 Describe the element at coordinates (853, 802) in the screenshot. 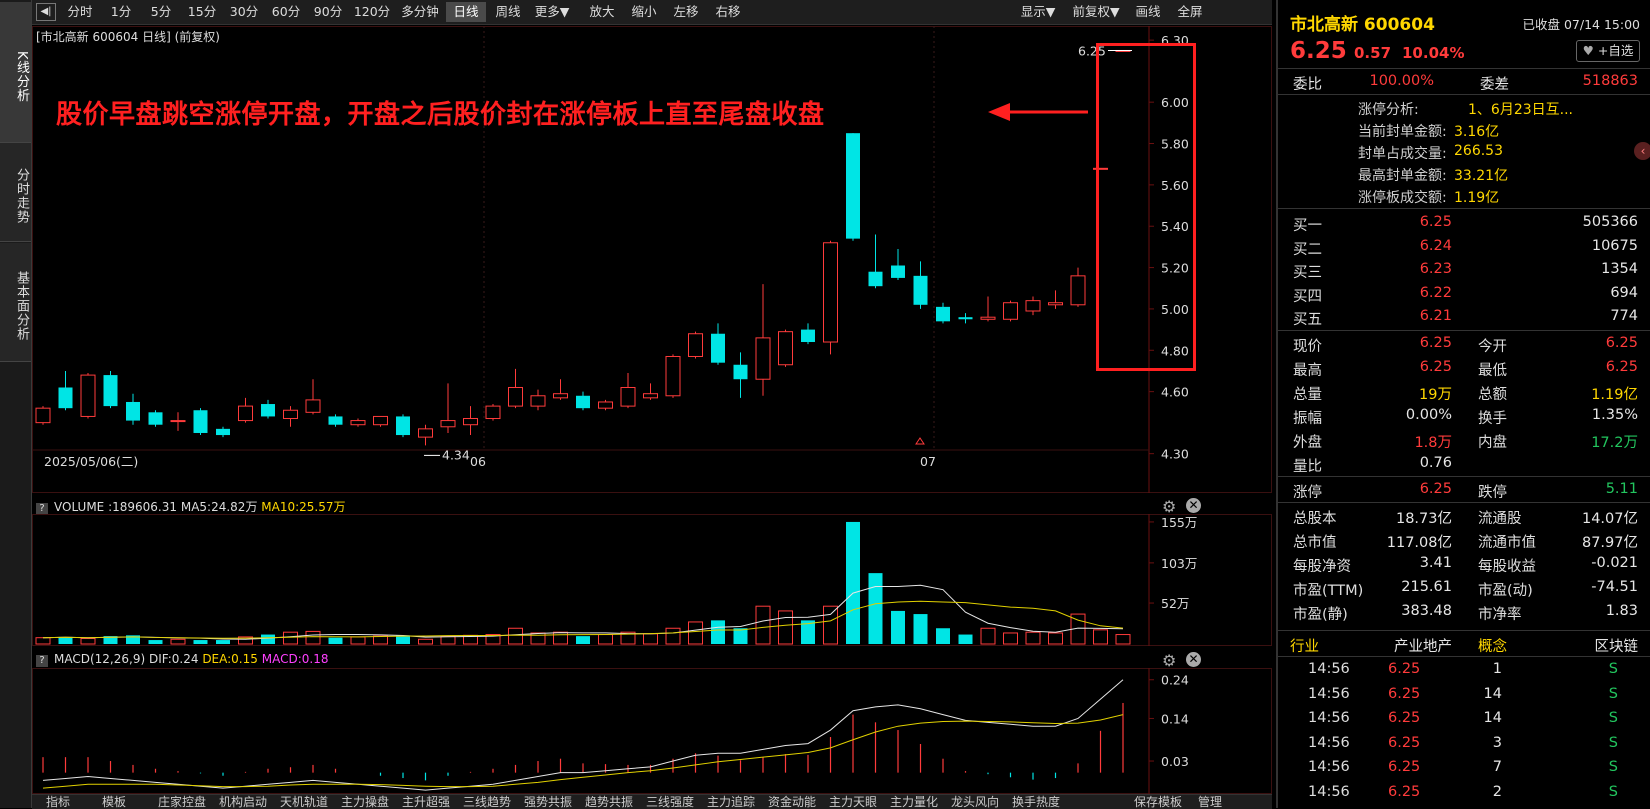

I see `indicator-tab-13: 主力天眼` at that location.